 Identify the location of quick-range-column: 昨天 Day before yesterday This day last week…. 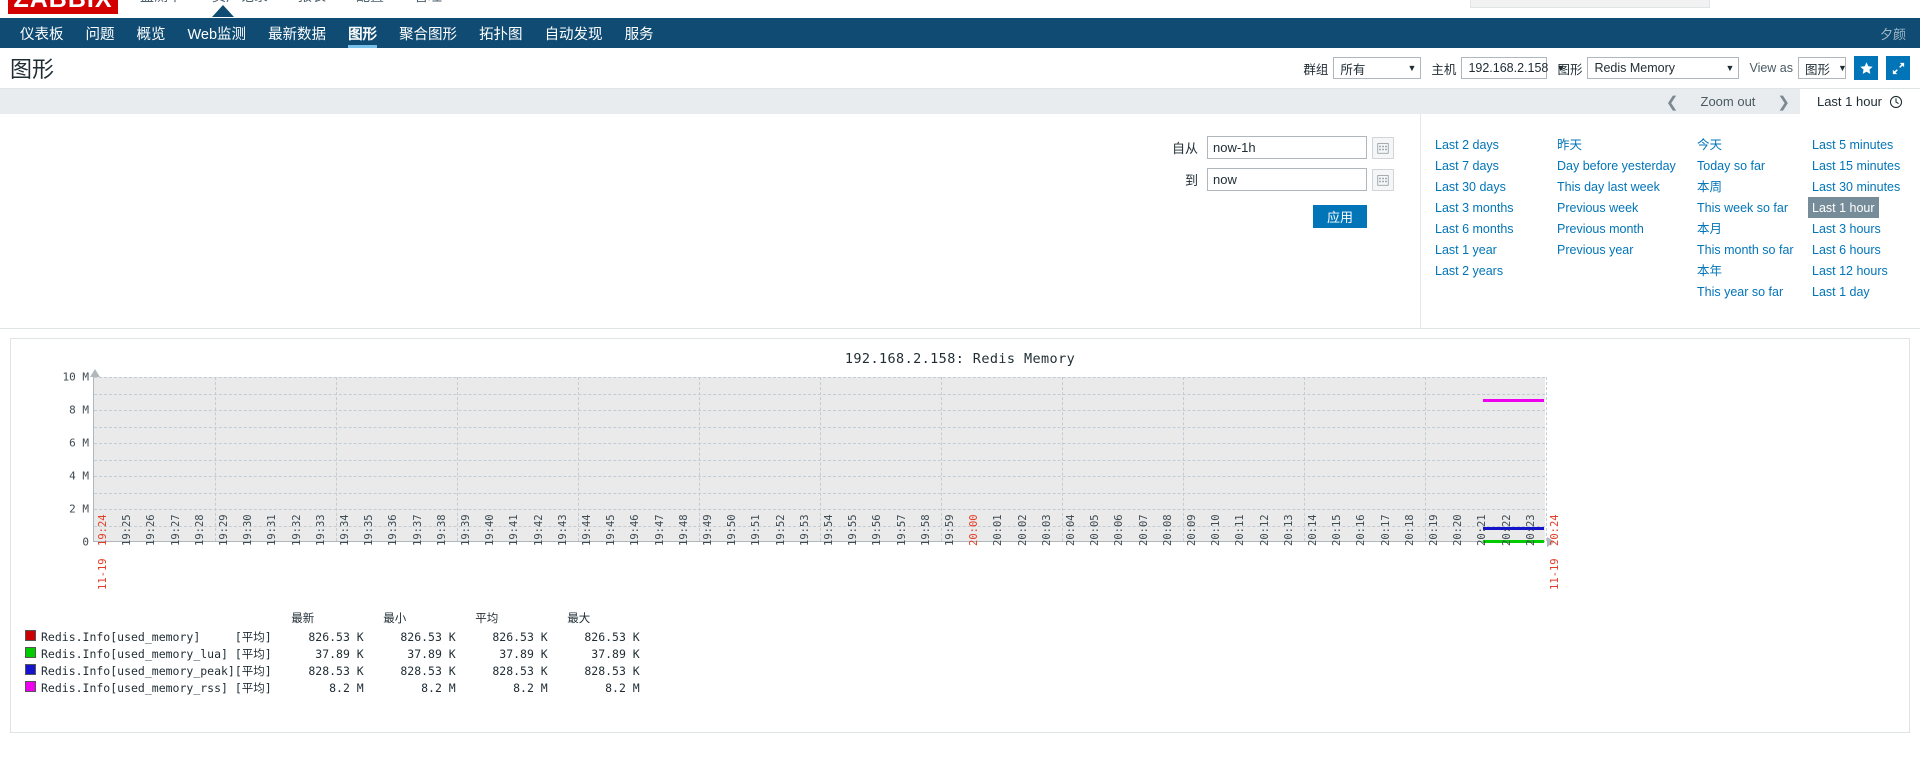
(1613, 231).